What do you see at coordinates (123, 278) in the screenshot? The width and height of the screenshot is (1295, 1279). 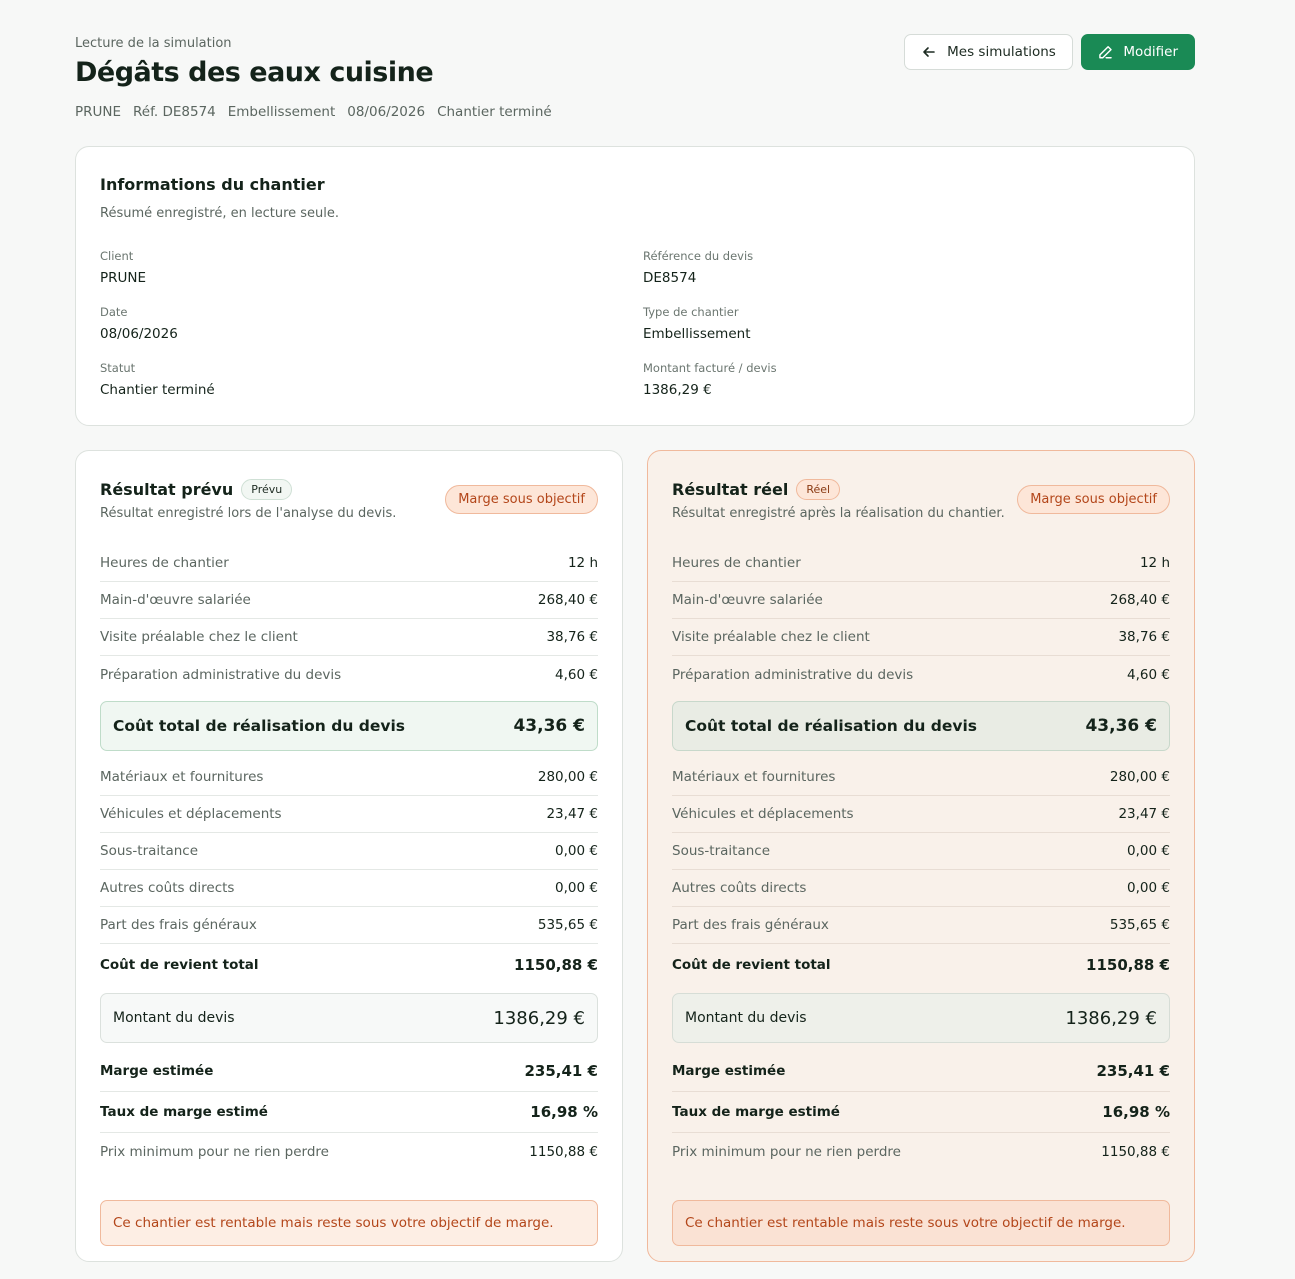 I see `info-value: PRUNE` at bounding box center [123, 278].